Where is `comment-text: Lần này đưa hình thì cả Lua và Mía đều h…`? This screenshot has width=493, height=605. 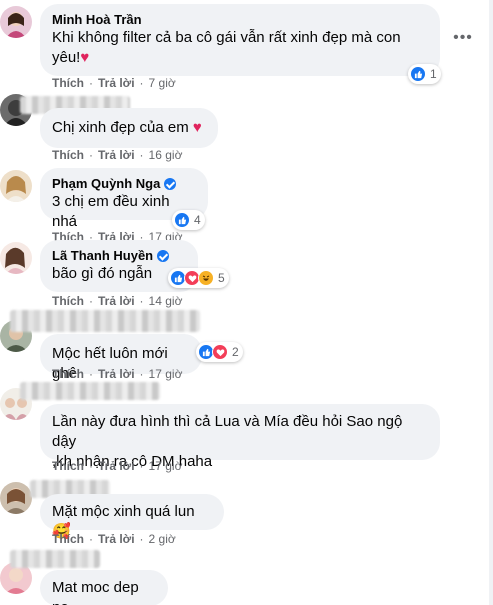
comment-text: Lần này đưa hình thì cả Lua và Mía đều h… is located at coordinates (227, 431).